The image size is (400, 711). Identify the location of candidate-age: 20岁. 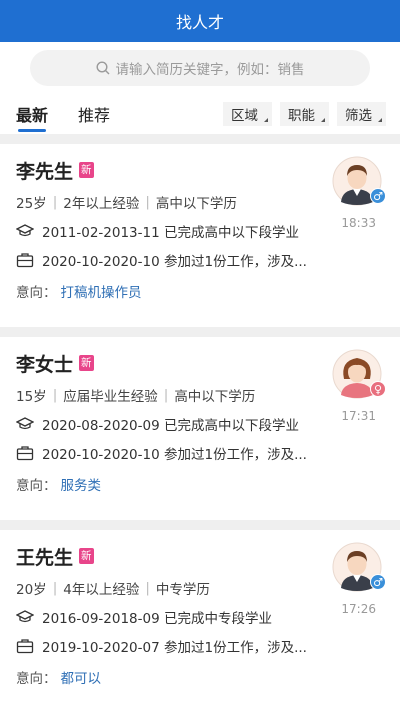
(31, 590).